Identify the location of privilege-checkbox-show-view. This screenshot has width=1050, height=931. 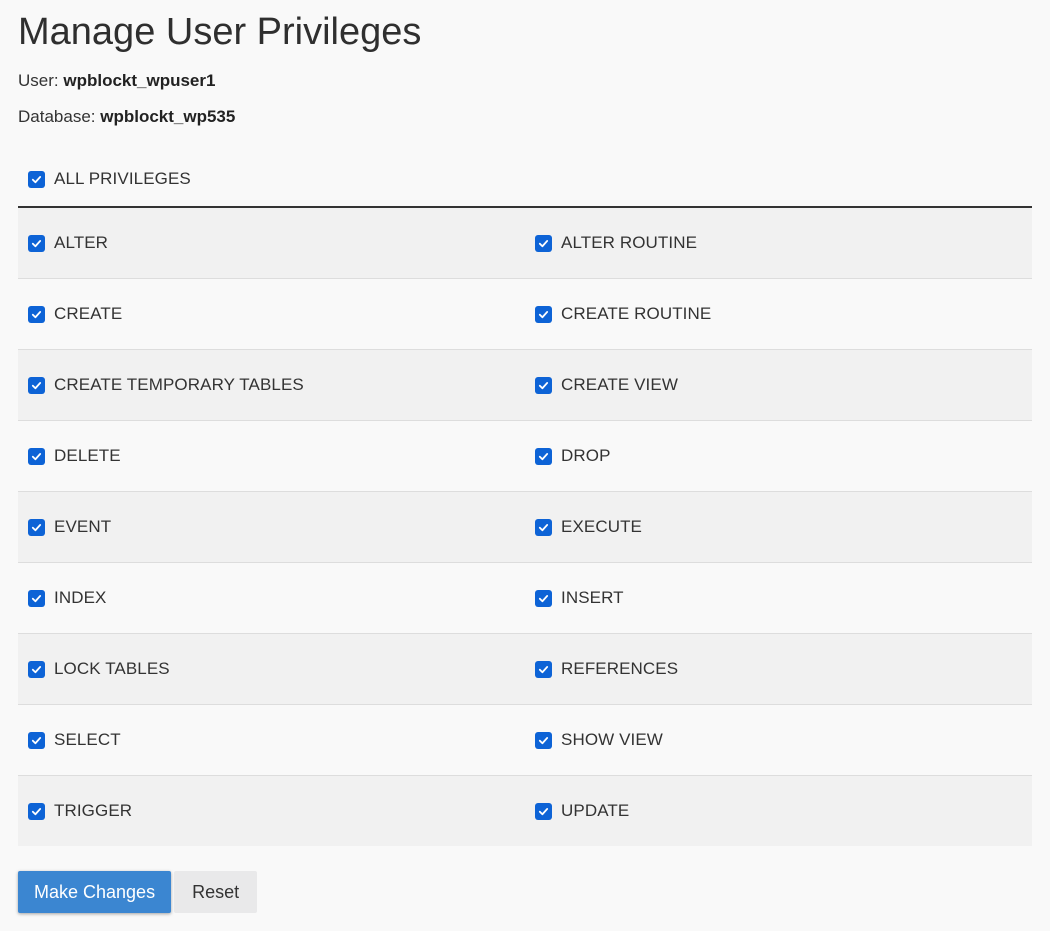
(543, 740).